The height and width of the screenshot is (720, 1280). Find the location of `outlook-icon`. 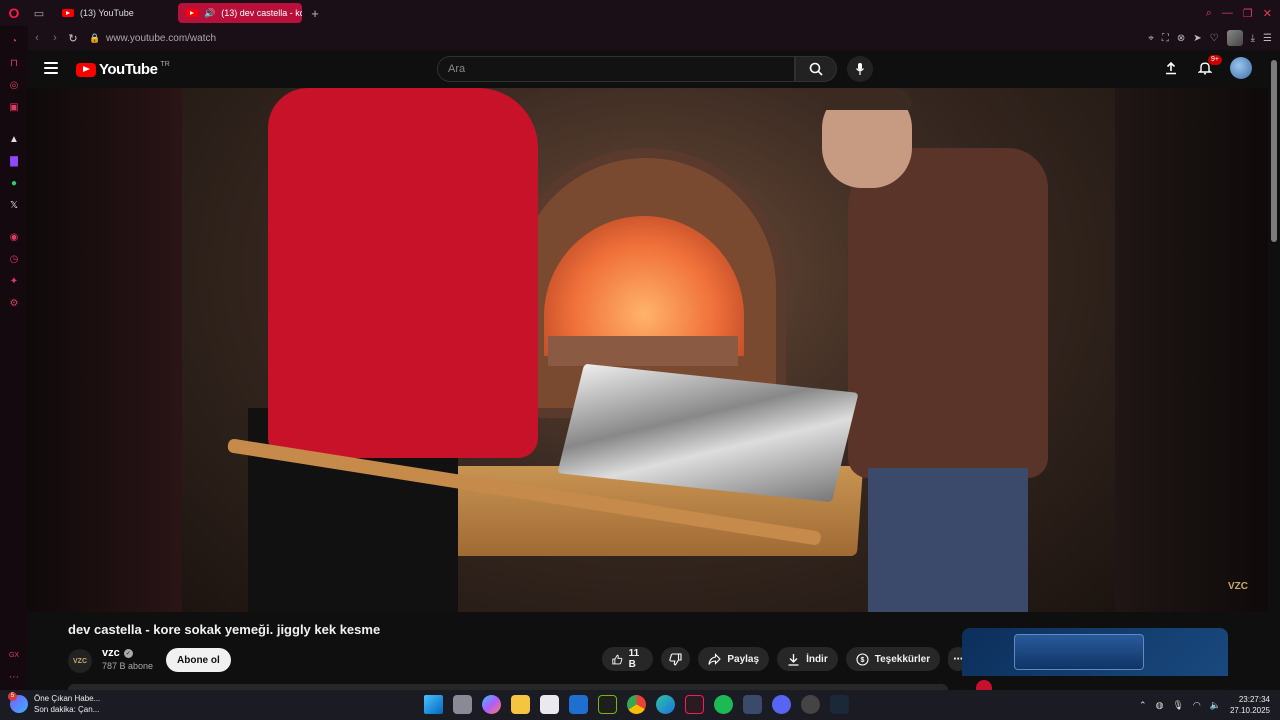

outlook-icon is located at coordinates (578, 704).